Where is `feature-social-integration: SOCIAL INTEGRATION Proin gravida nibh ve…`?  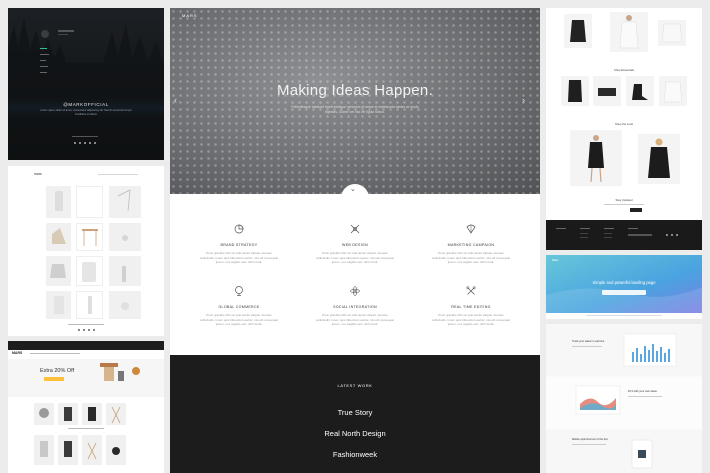
feature-social-integration: SOCIAL INTEGRATION Proin gravida nibh ve… is located at coordinates (355, 306).